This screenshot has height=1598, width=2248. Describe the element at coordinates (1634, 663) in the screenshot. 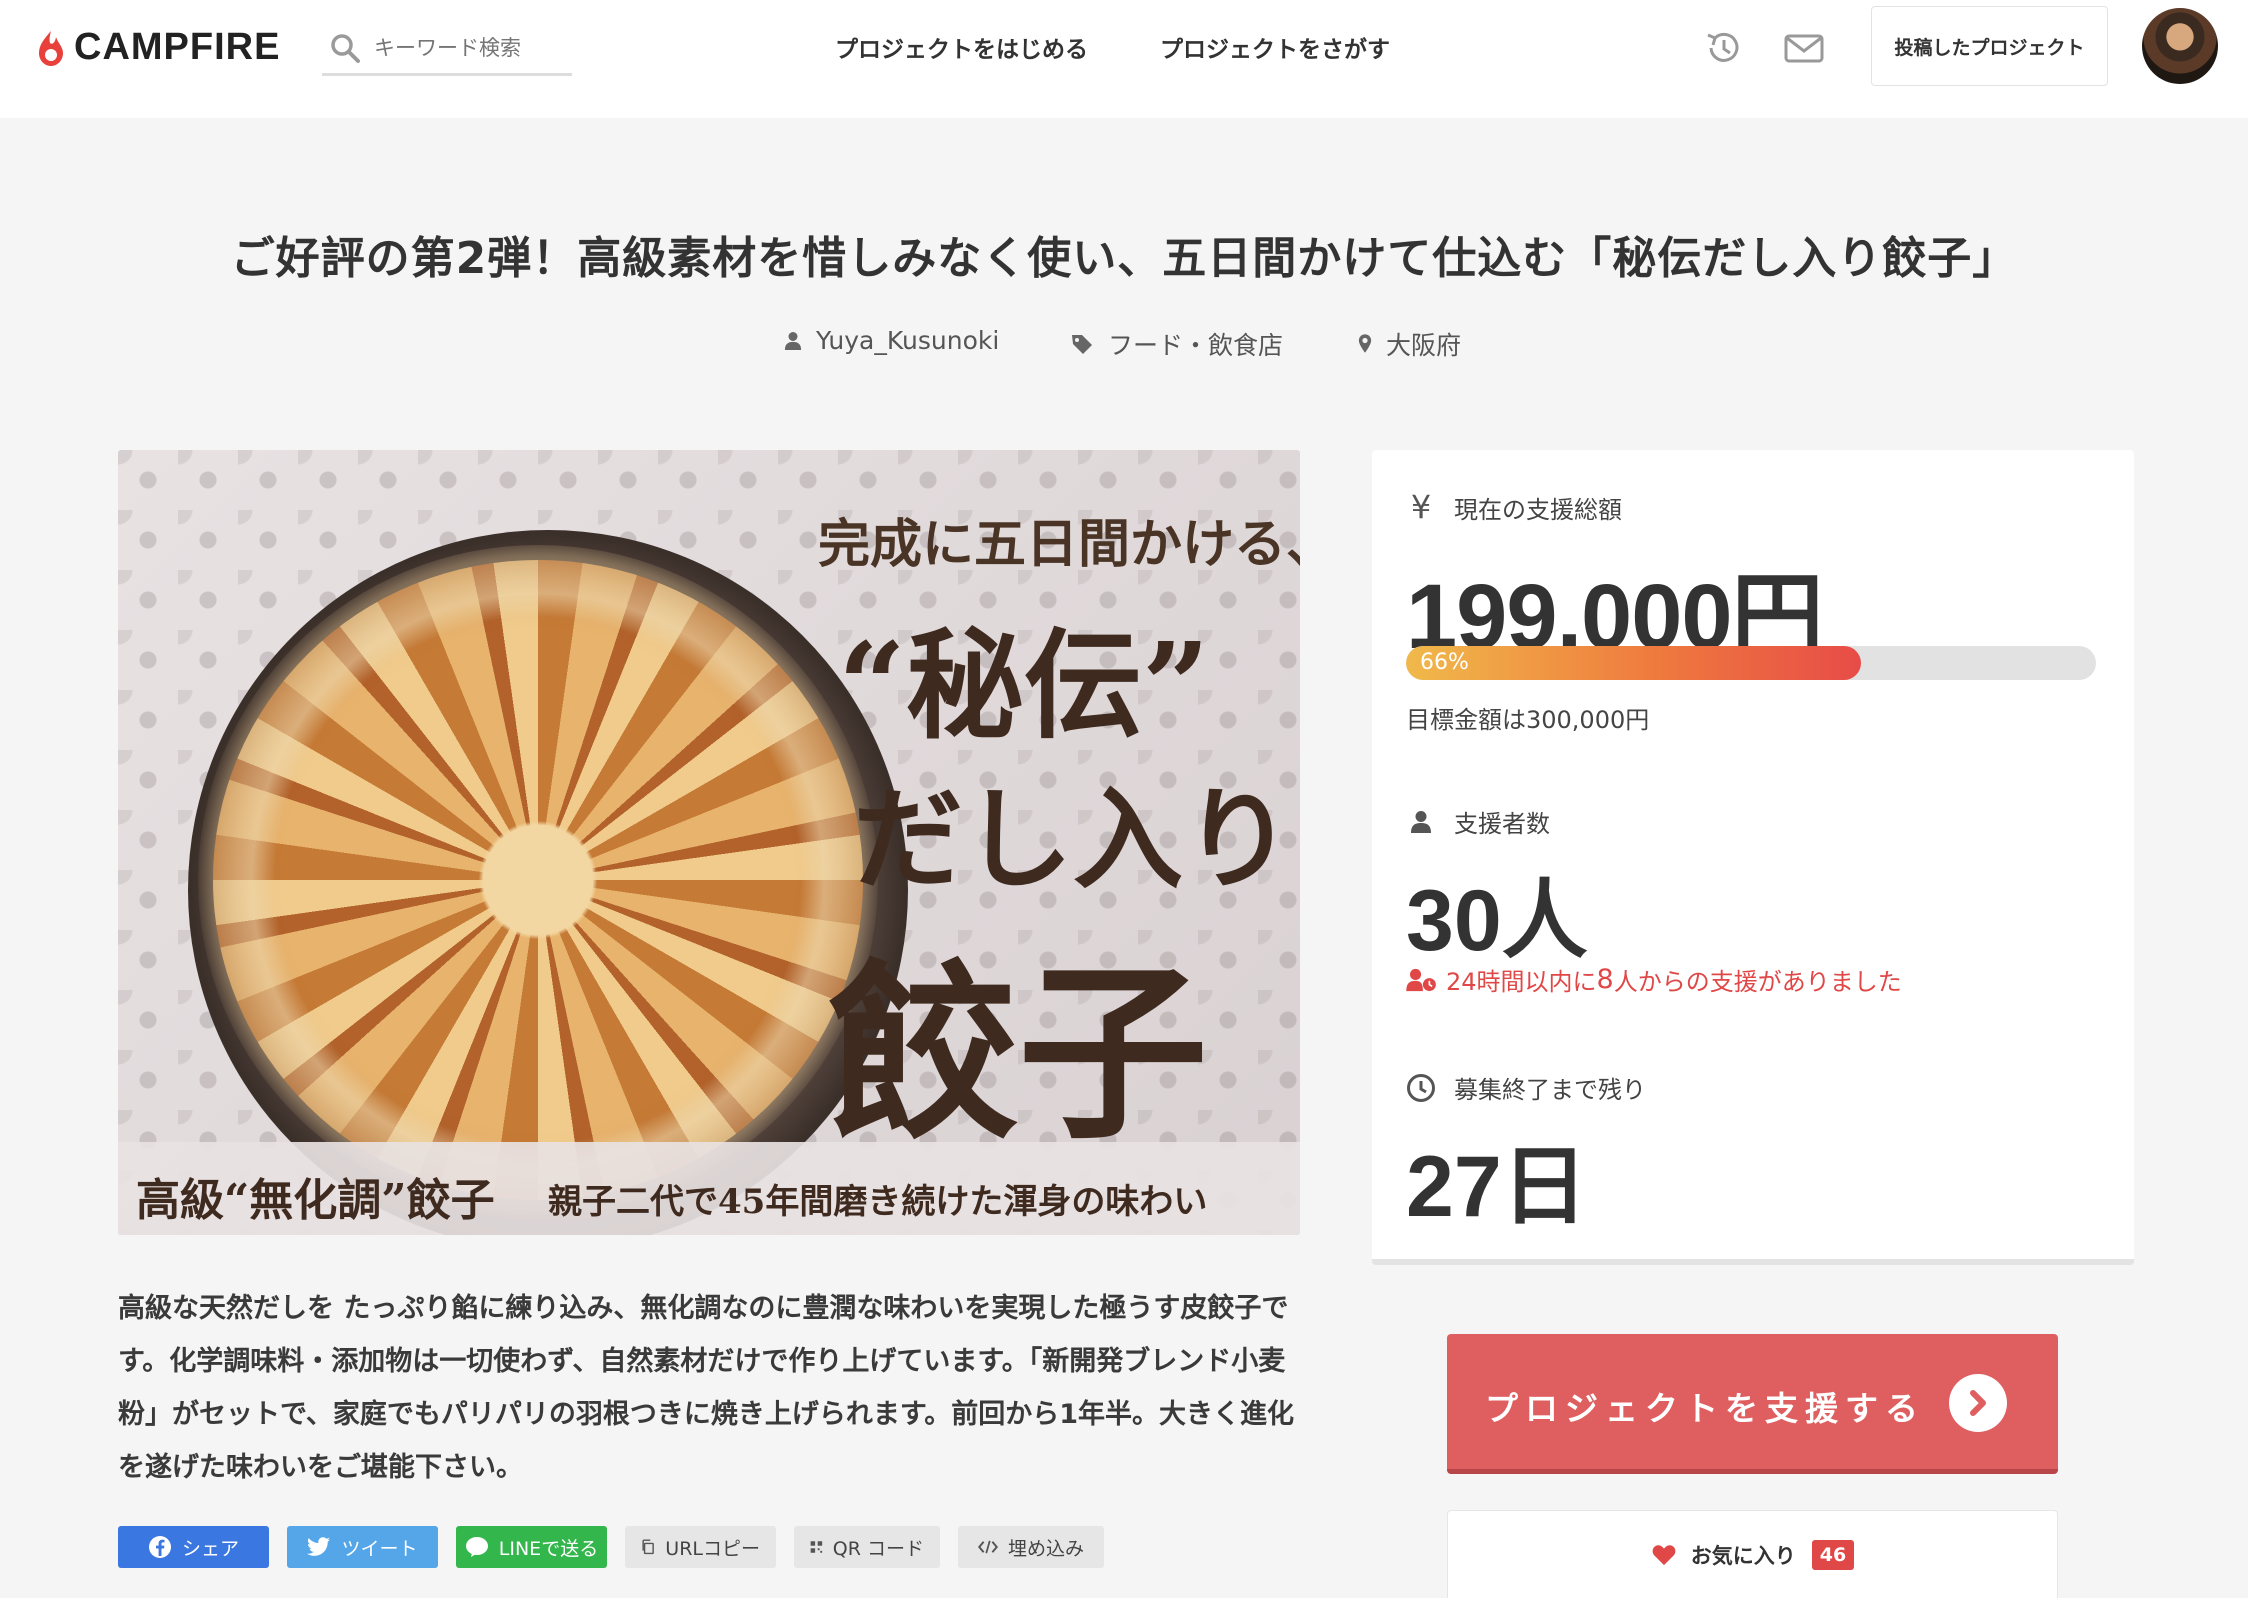

I see `progress-fill` at that location.